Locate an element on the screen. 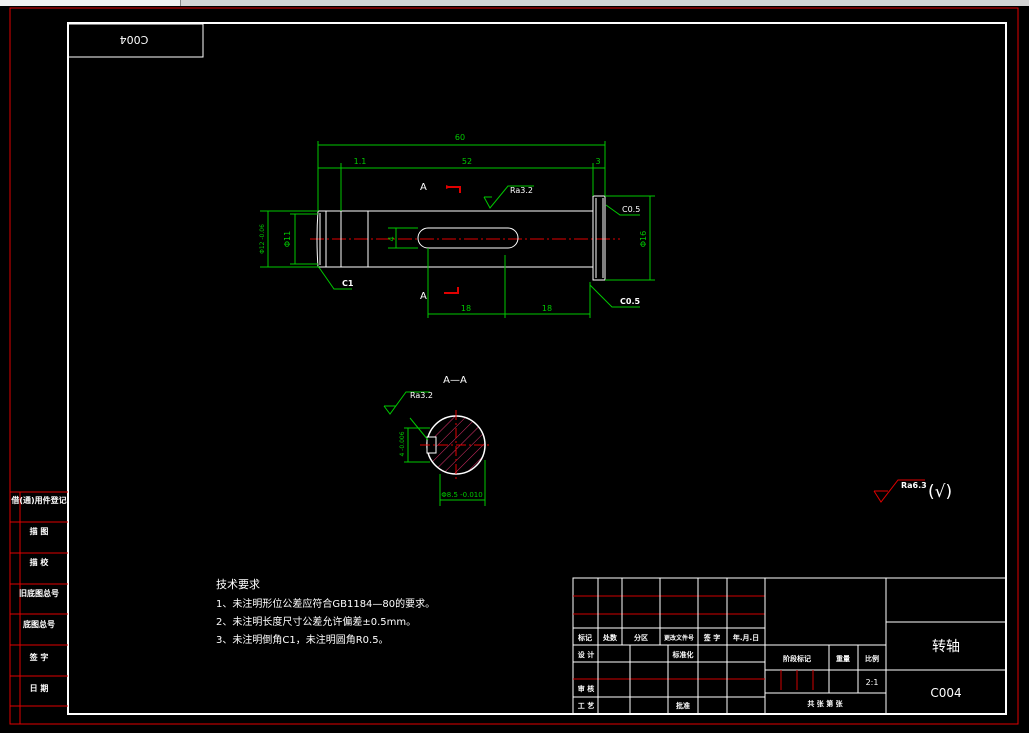 Image resolution: width=1029 pixels, height=733 pixels. tb-sheet-info: 共 张 第 张 is located at coordinates (825, 703).